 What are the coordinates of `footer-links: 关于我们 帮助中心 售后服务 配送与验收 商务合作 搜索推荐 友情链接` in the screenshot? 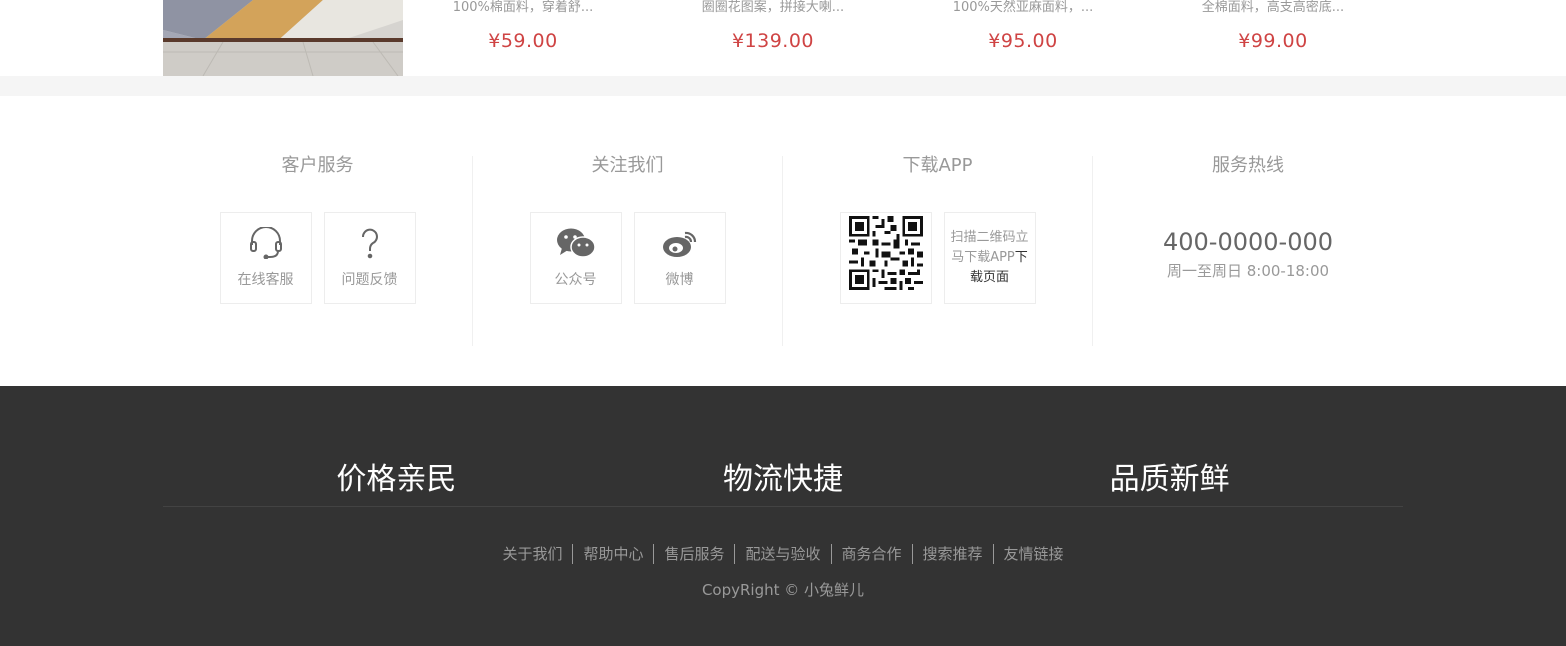 It's located at (783, 554).